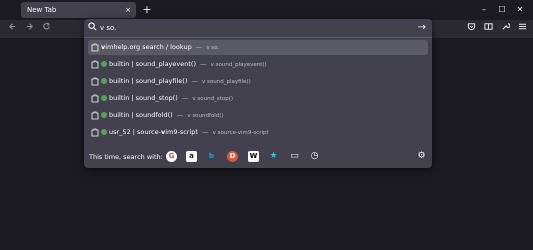  I want to click on tab-strip: New Tab × + – ☐ ✕, so click(266, 10).